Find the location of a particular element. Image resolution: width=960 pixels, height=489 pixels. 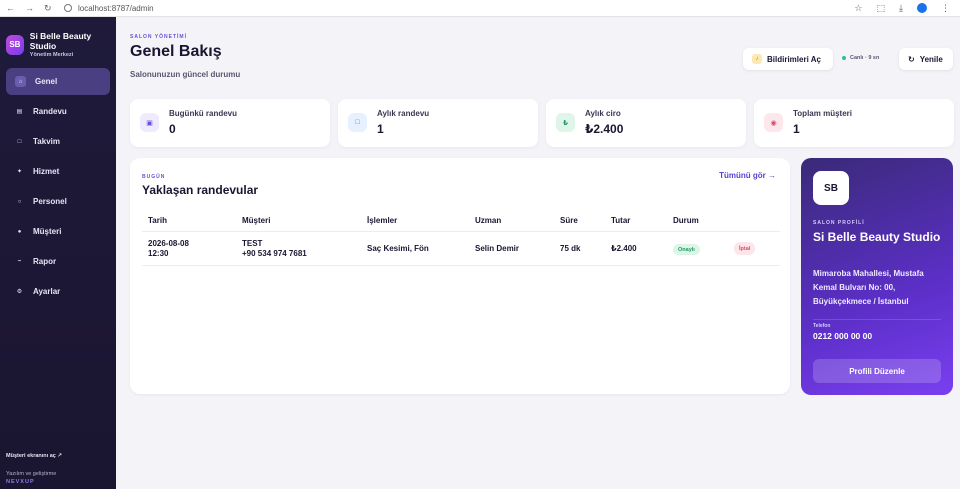

column-header: Süre is located at coordinates (569, 220).